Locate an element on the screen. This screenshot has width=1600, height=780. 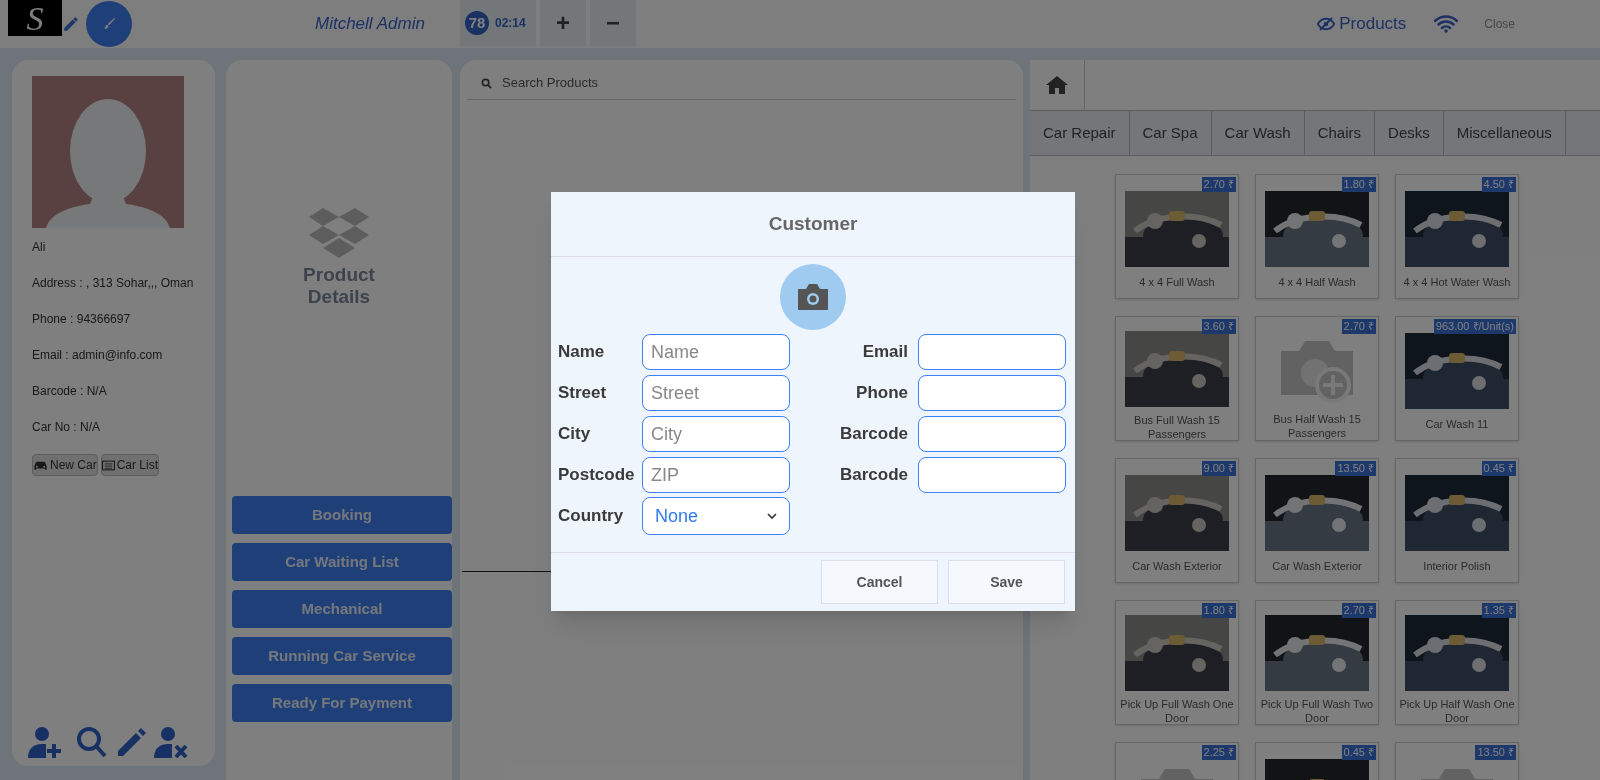
product-card: 2.70 ₹ 4 x 4 Full Wash is located at coordinates (1177, 236).